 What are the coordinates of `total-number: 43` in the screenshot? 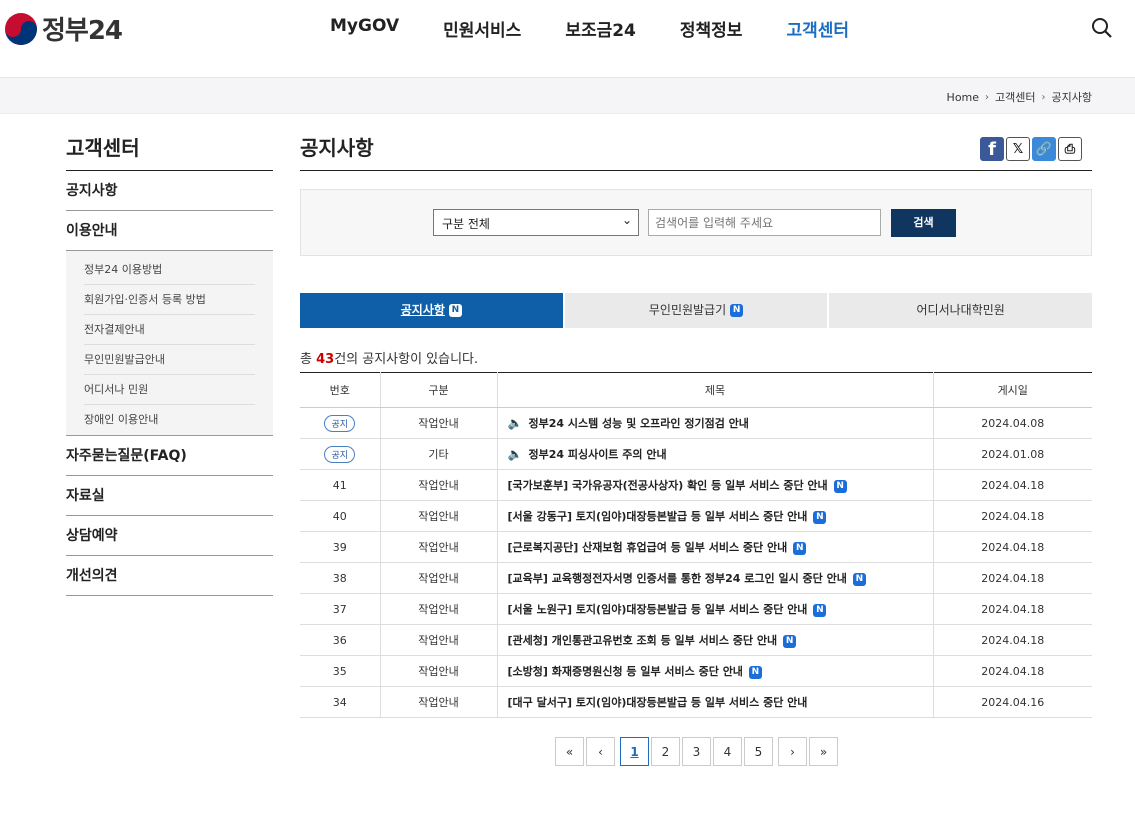 It's located at (325, 359).